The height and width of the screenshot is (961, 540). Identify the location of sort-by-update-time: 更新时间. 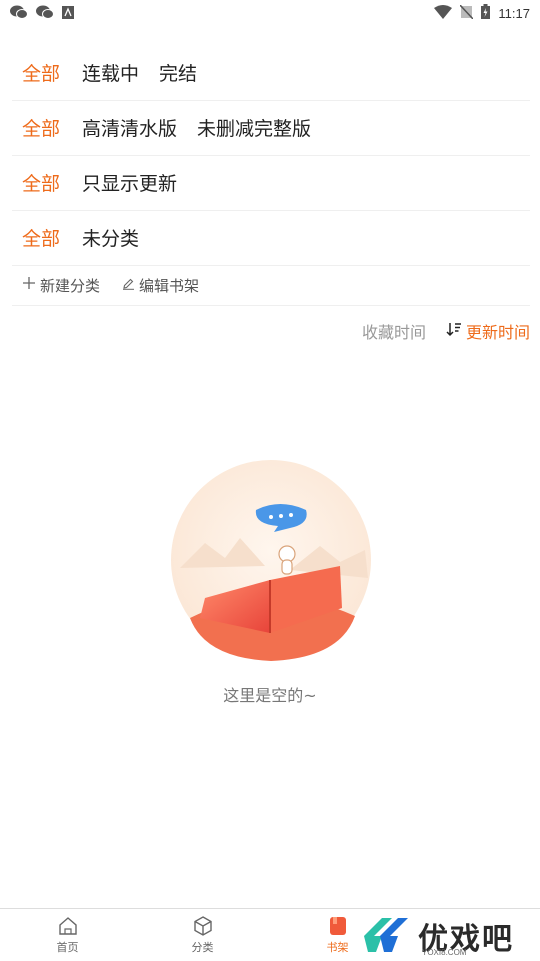
(488, 331).